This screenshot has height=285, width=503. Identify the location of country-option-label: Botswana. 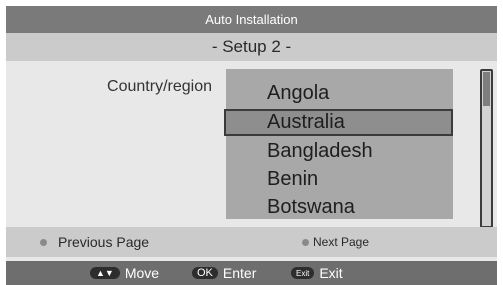
(311, 207).